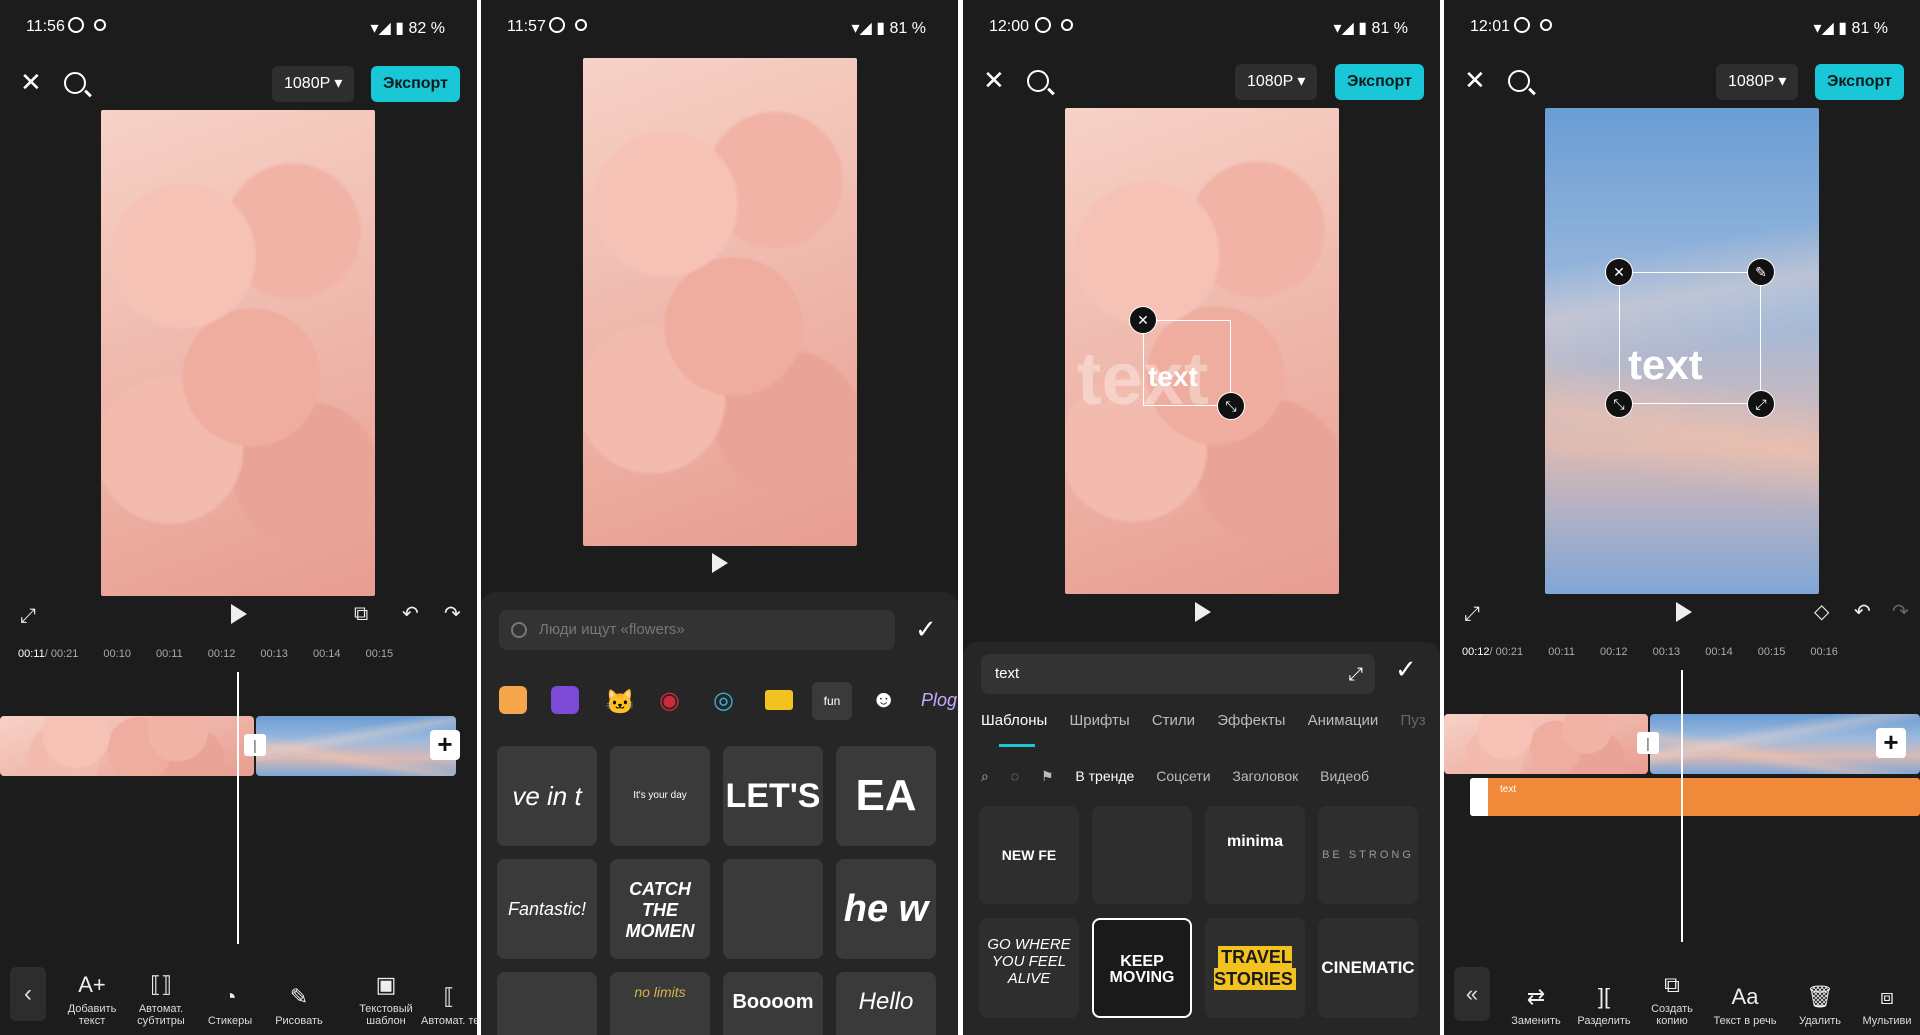 The image size is (1920, 1035). Describe the element at coordinates (1761, 404) in the screenshot. I see `scale-rotate-icon: ⤢` at that location.